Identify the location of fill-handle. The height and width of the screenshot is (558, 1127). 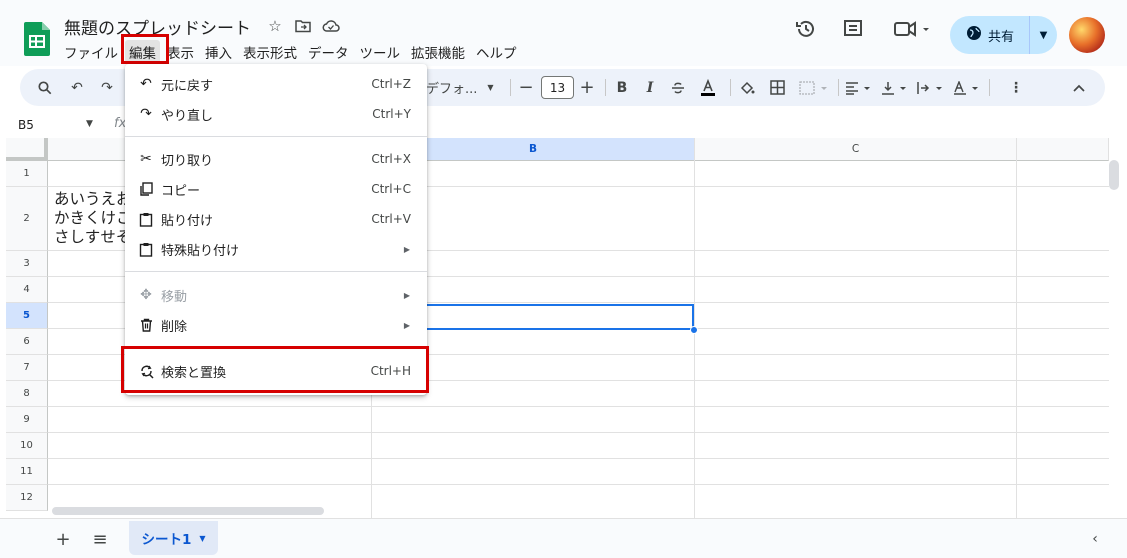
(694, 330).